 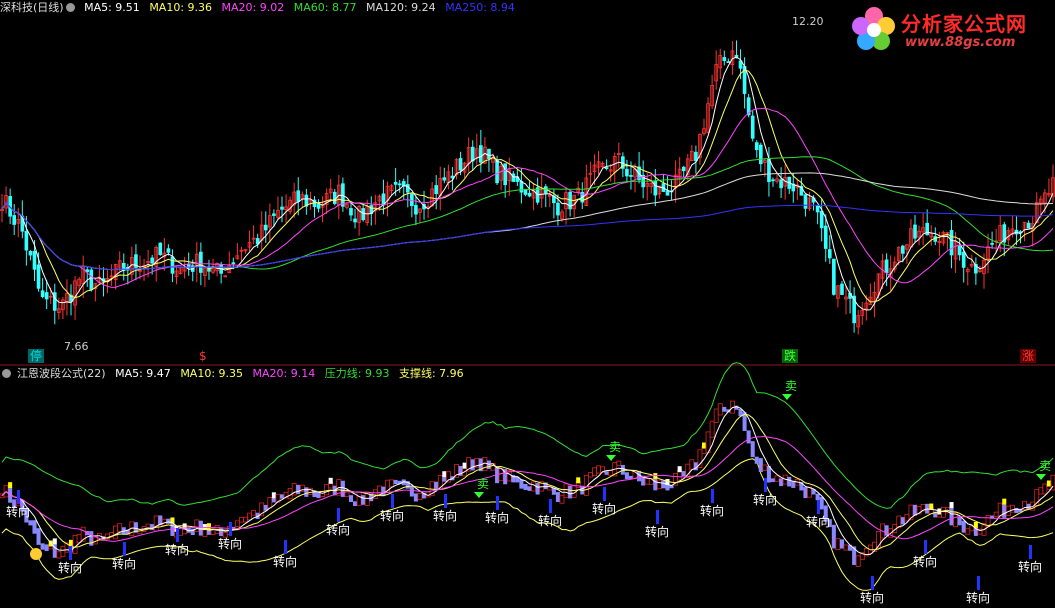 I want to click on marker-stop: 停, so click(x=36, y=356).